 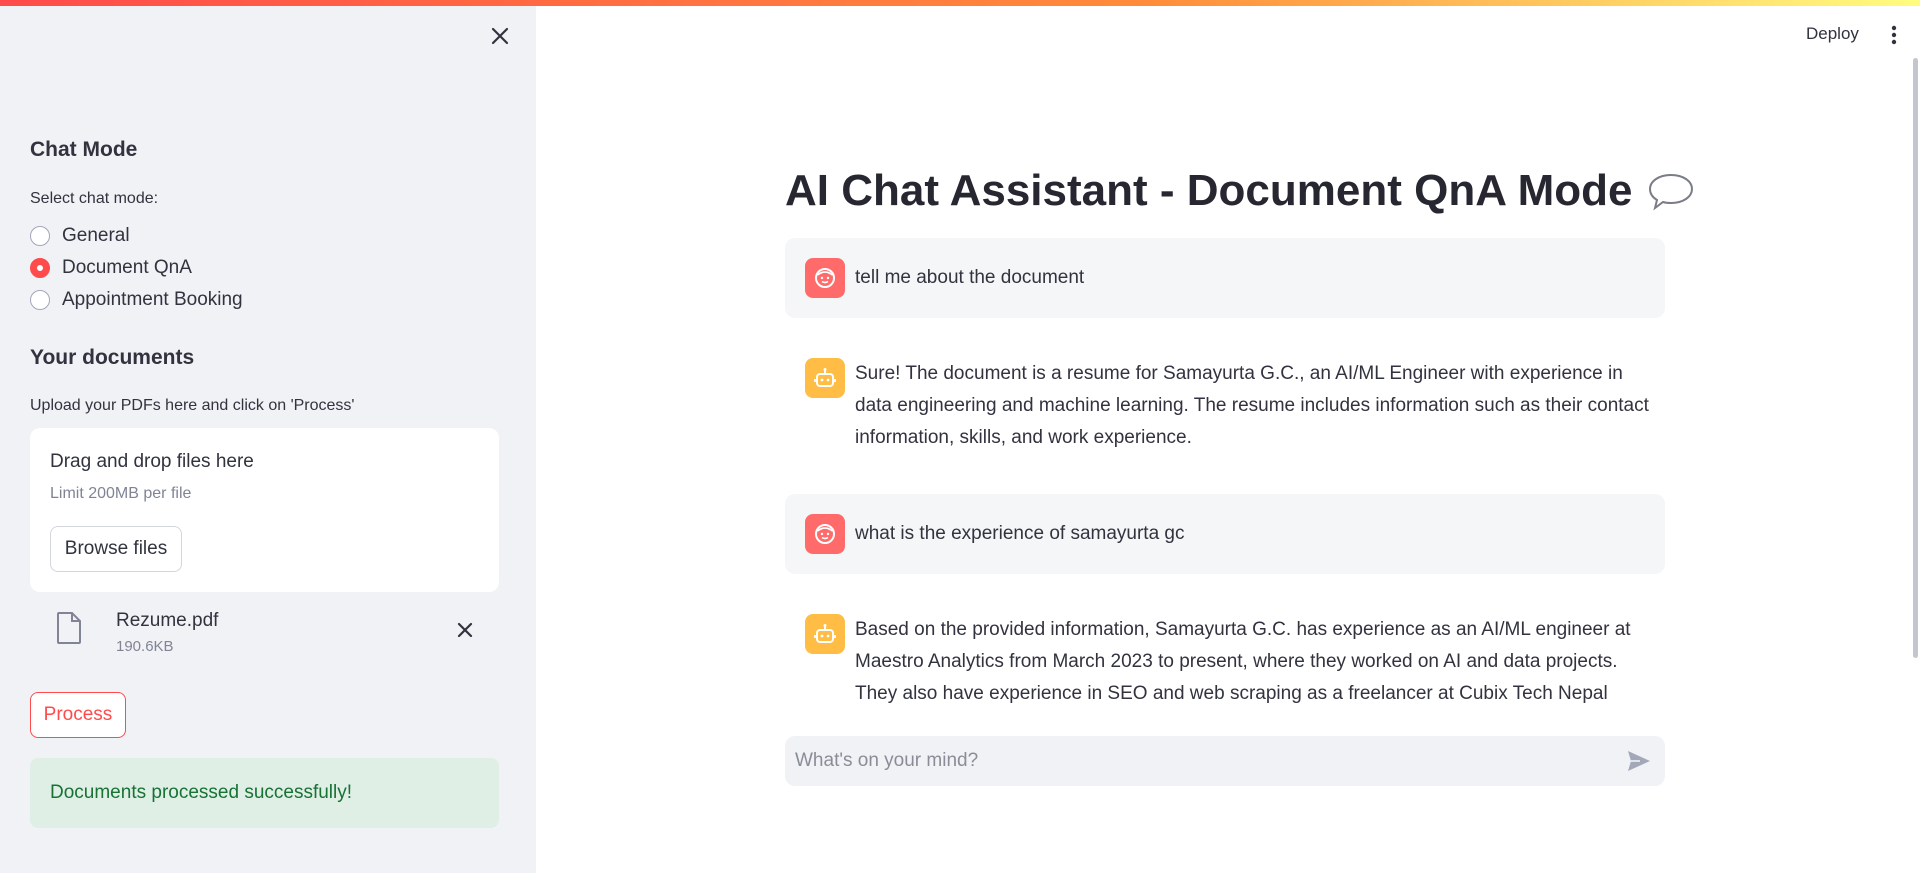 I want to click on radio-label: Appointment Booking, so click(x=152, y=299).